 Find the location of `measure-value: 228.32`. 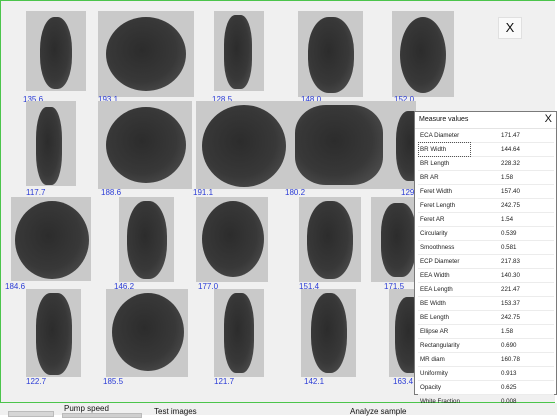

measure-value: 228.32 is located at coordinates (510, 163).